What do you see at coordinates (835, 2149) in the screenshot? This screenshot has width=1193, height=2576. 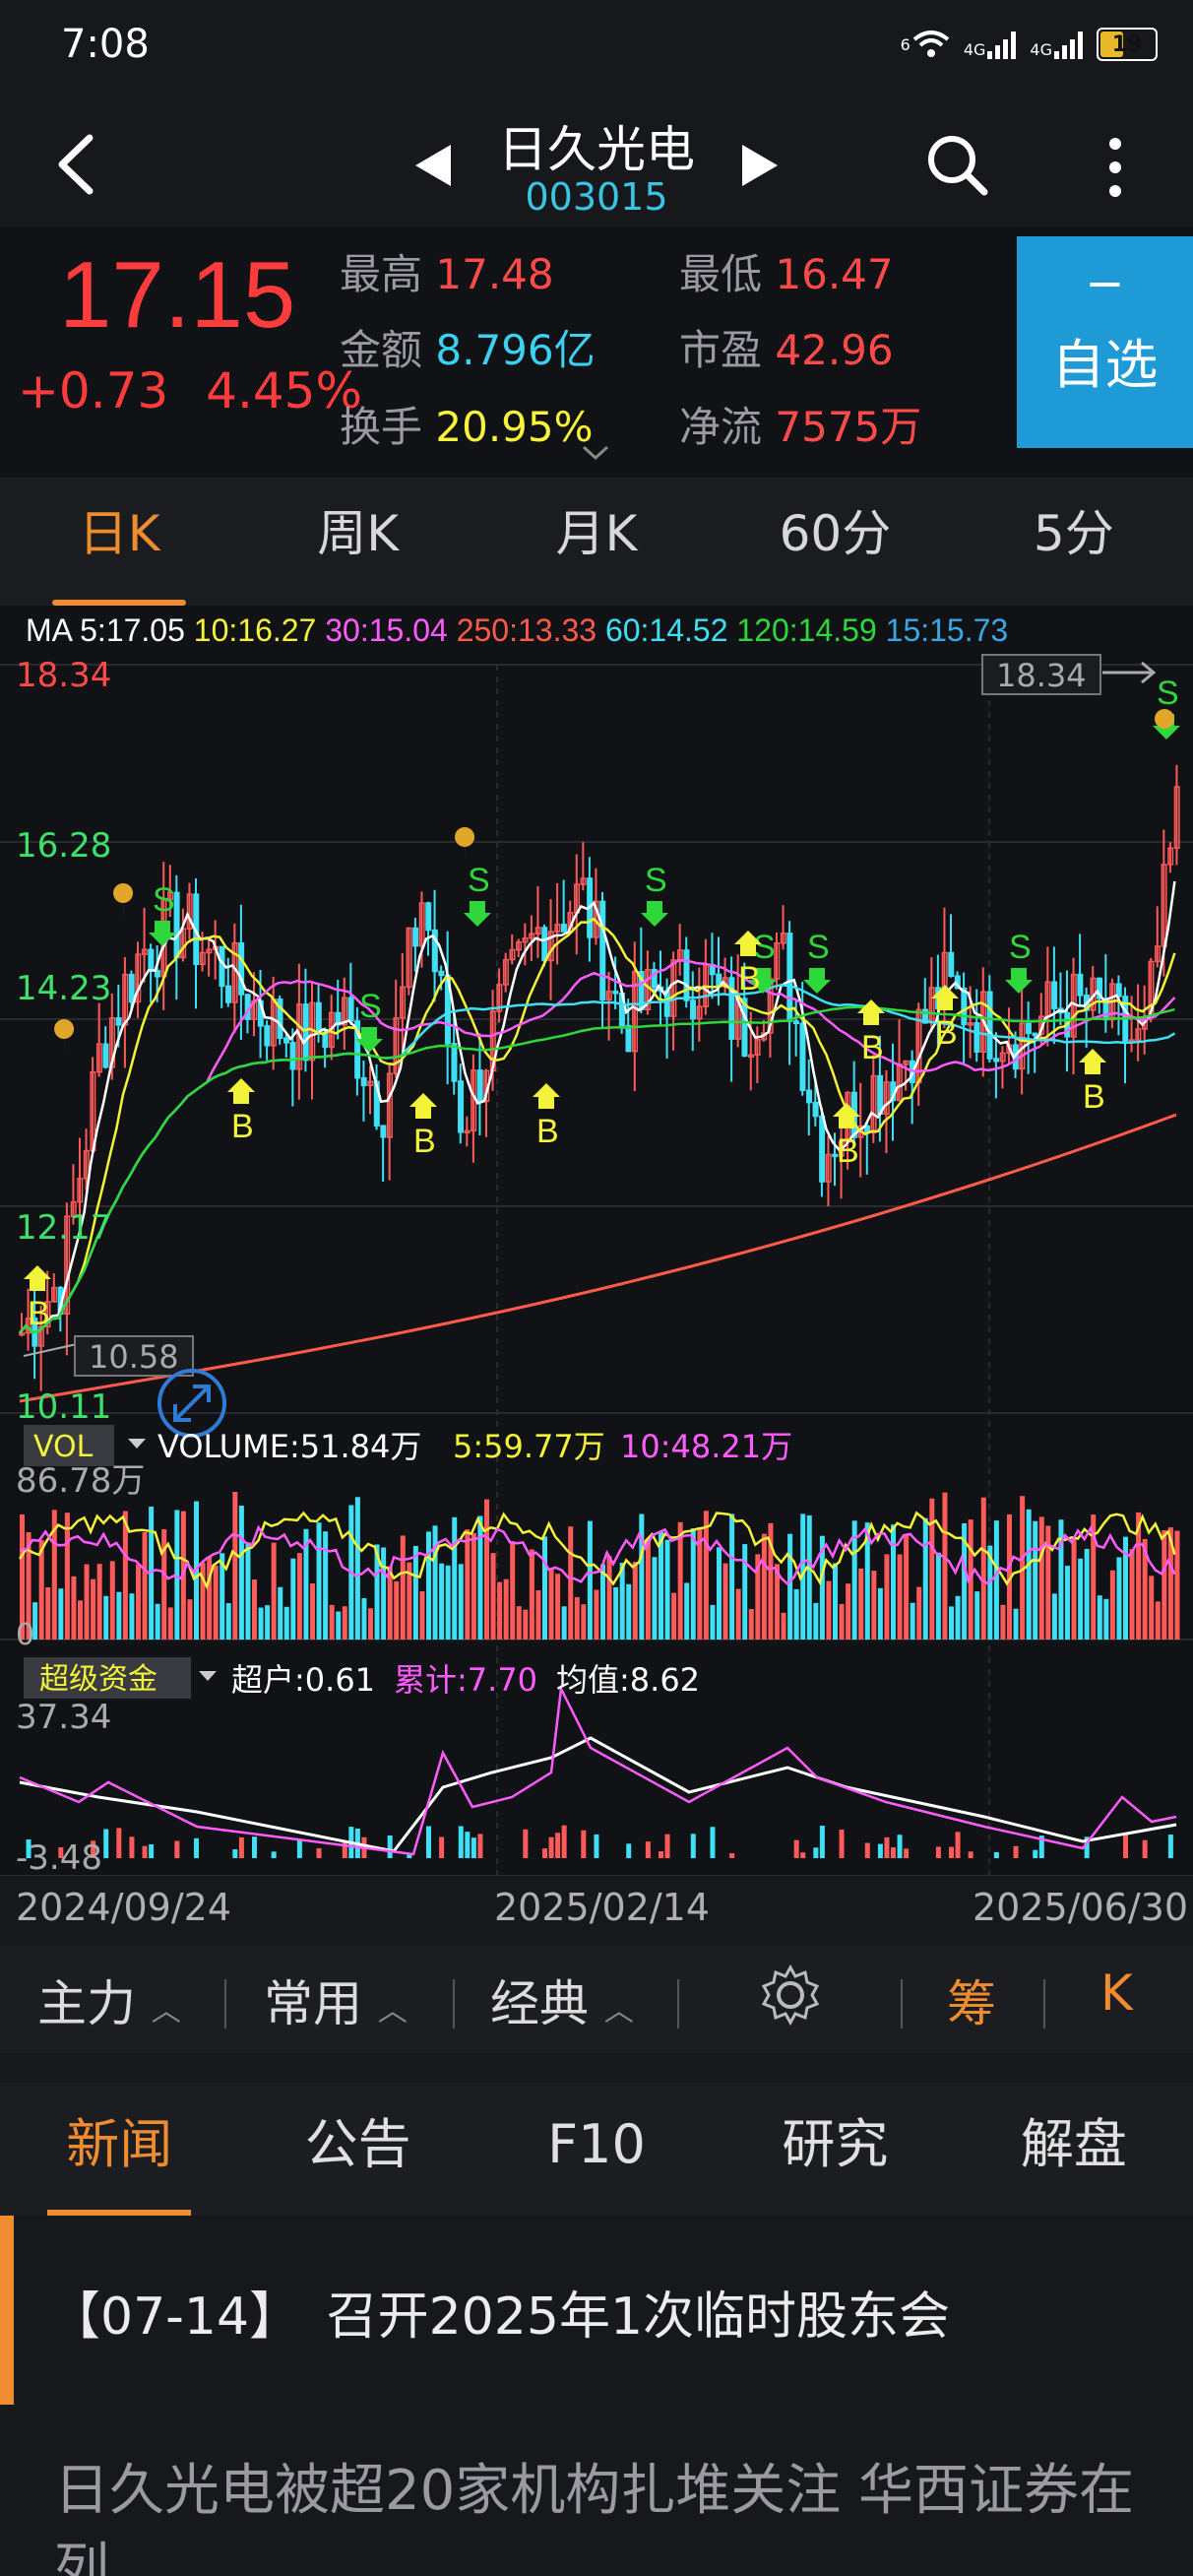 I see `tab-research: 研究` at bounding box center [835, 2149].